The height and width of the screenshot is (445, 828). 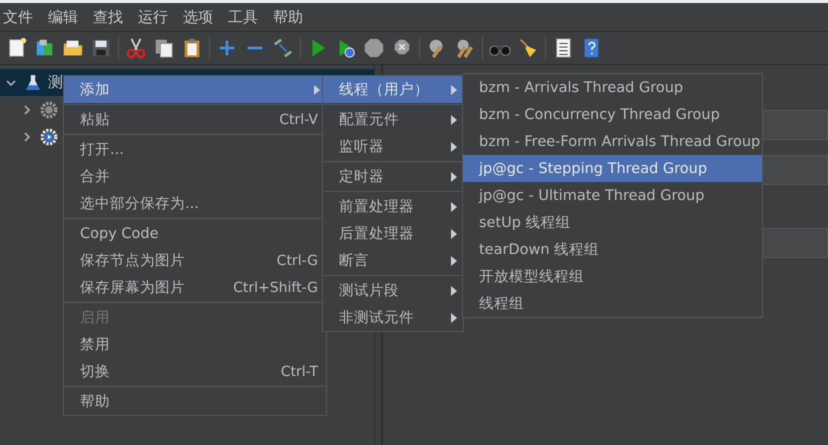 What do you see at coordinates (155, 17) in the screenshot?
I see `menu-item: 运行` at bounding box center [155, 17].